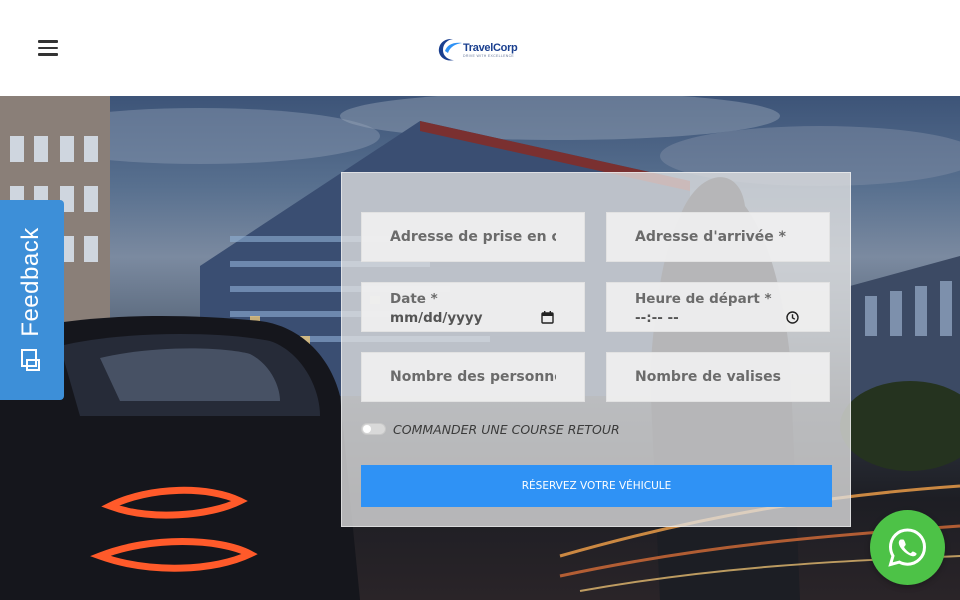 The height and width of the screenshot is (600, 960). I want to click on date-field: Date * mm/dd/yyyy, so click(473, 307).